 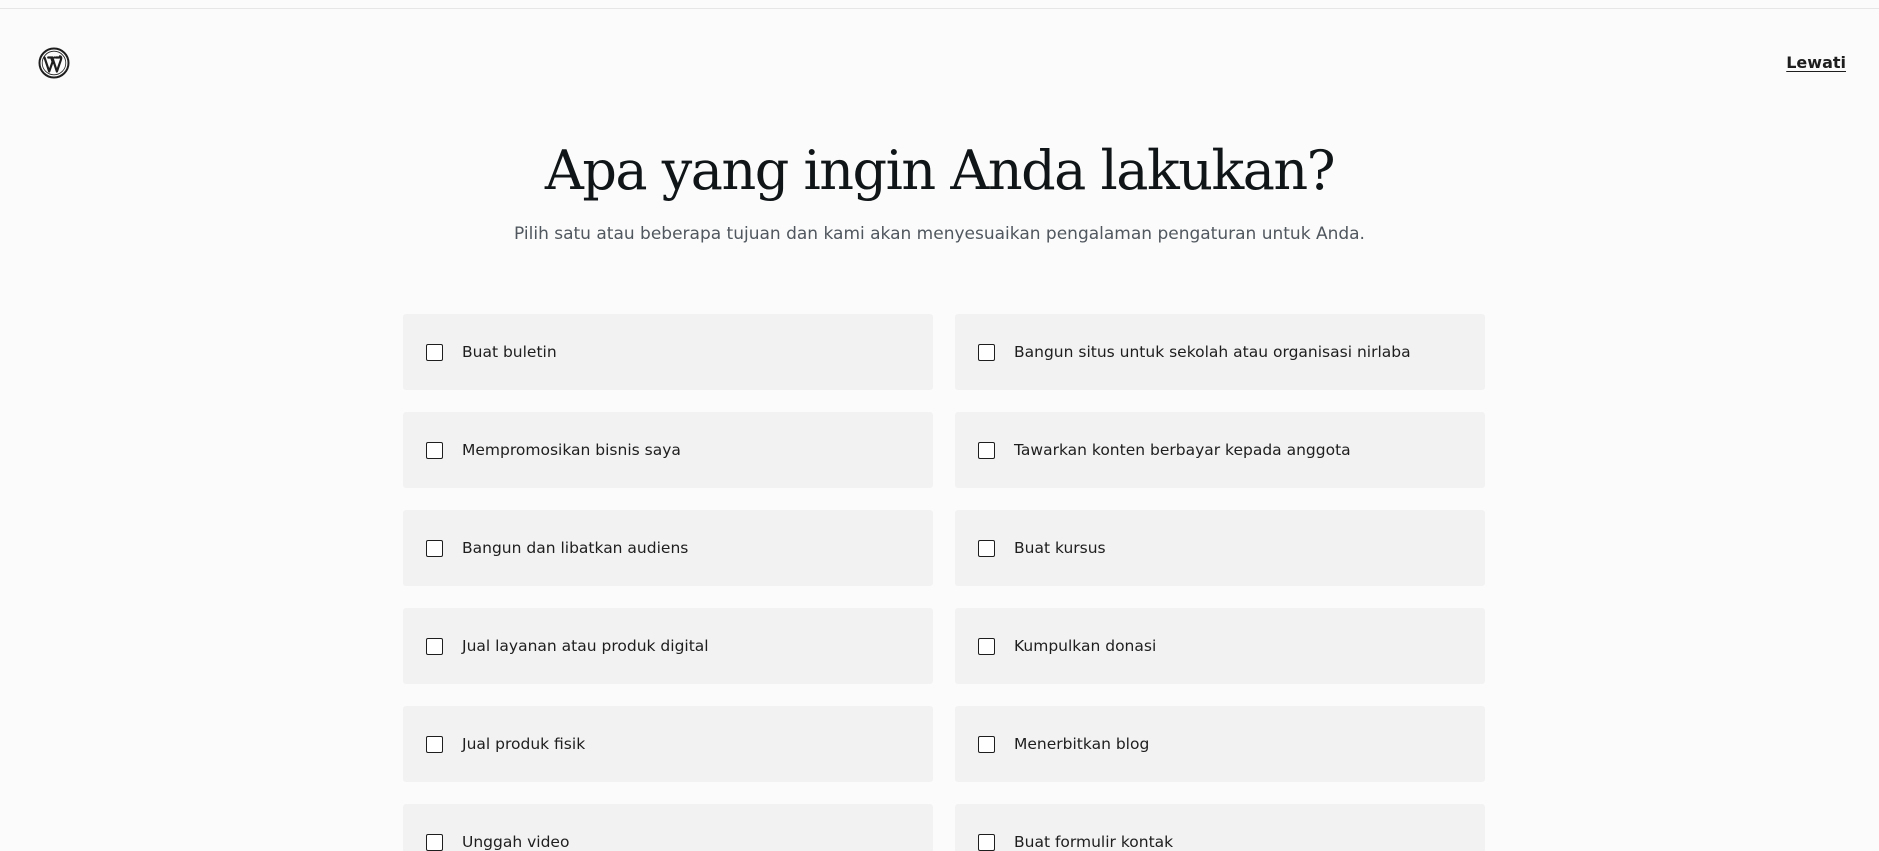 I want to click on goal-label: Menerbitkan blog, so click(x=1082, y=744).